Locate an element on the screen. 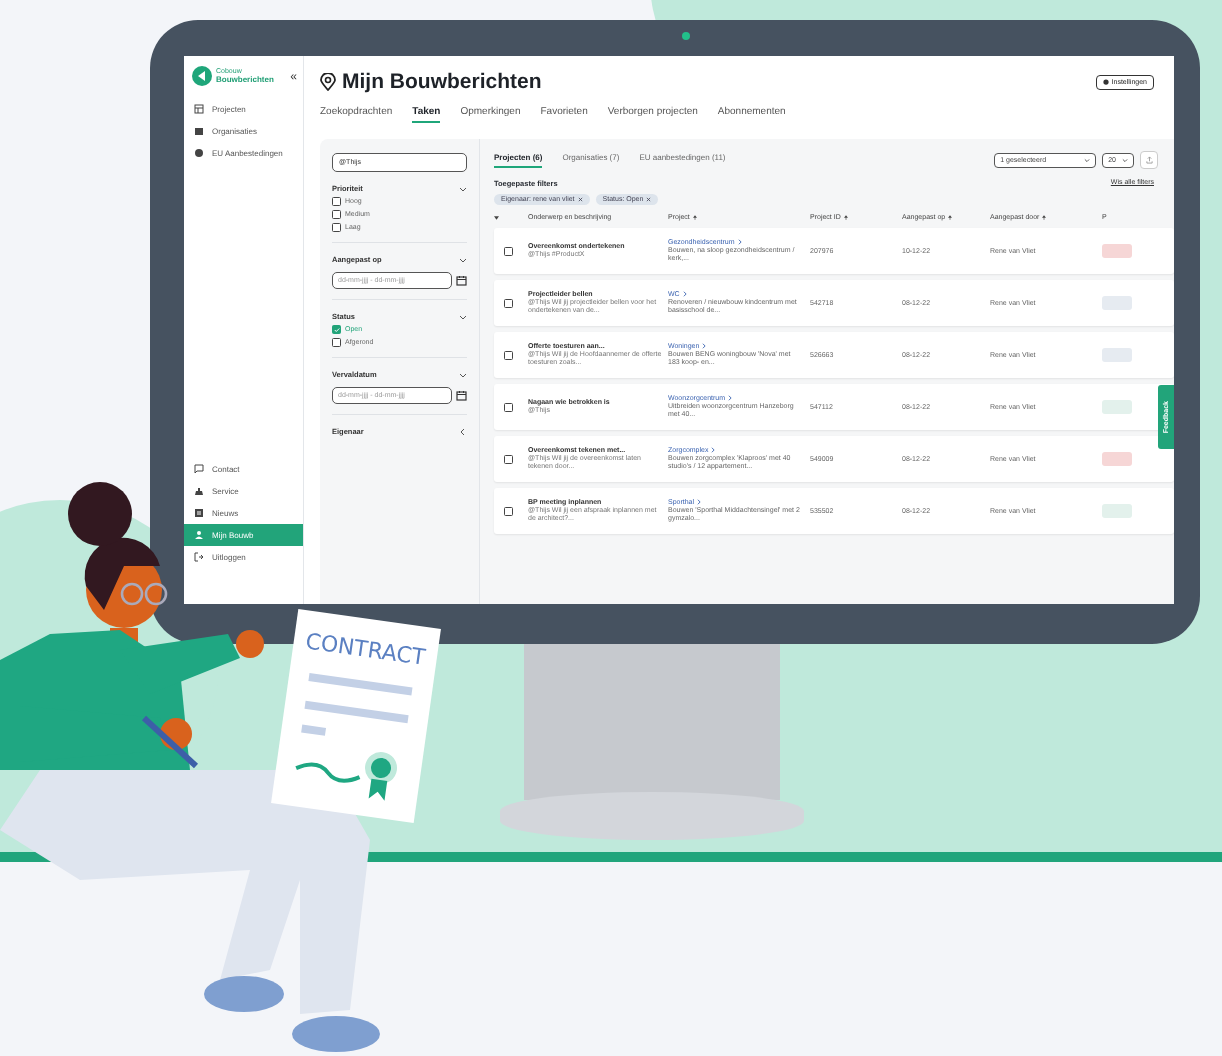 Image resolution: width=1222 pixels, height=1056 pixels. sort-caret-icon is located at coordinates (496, 217).